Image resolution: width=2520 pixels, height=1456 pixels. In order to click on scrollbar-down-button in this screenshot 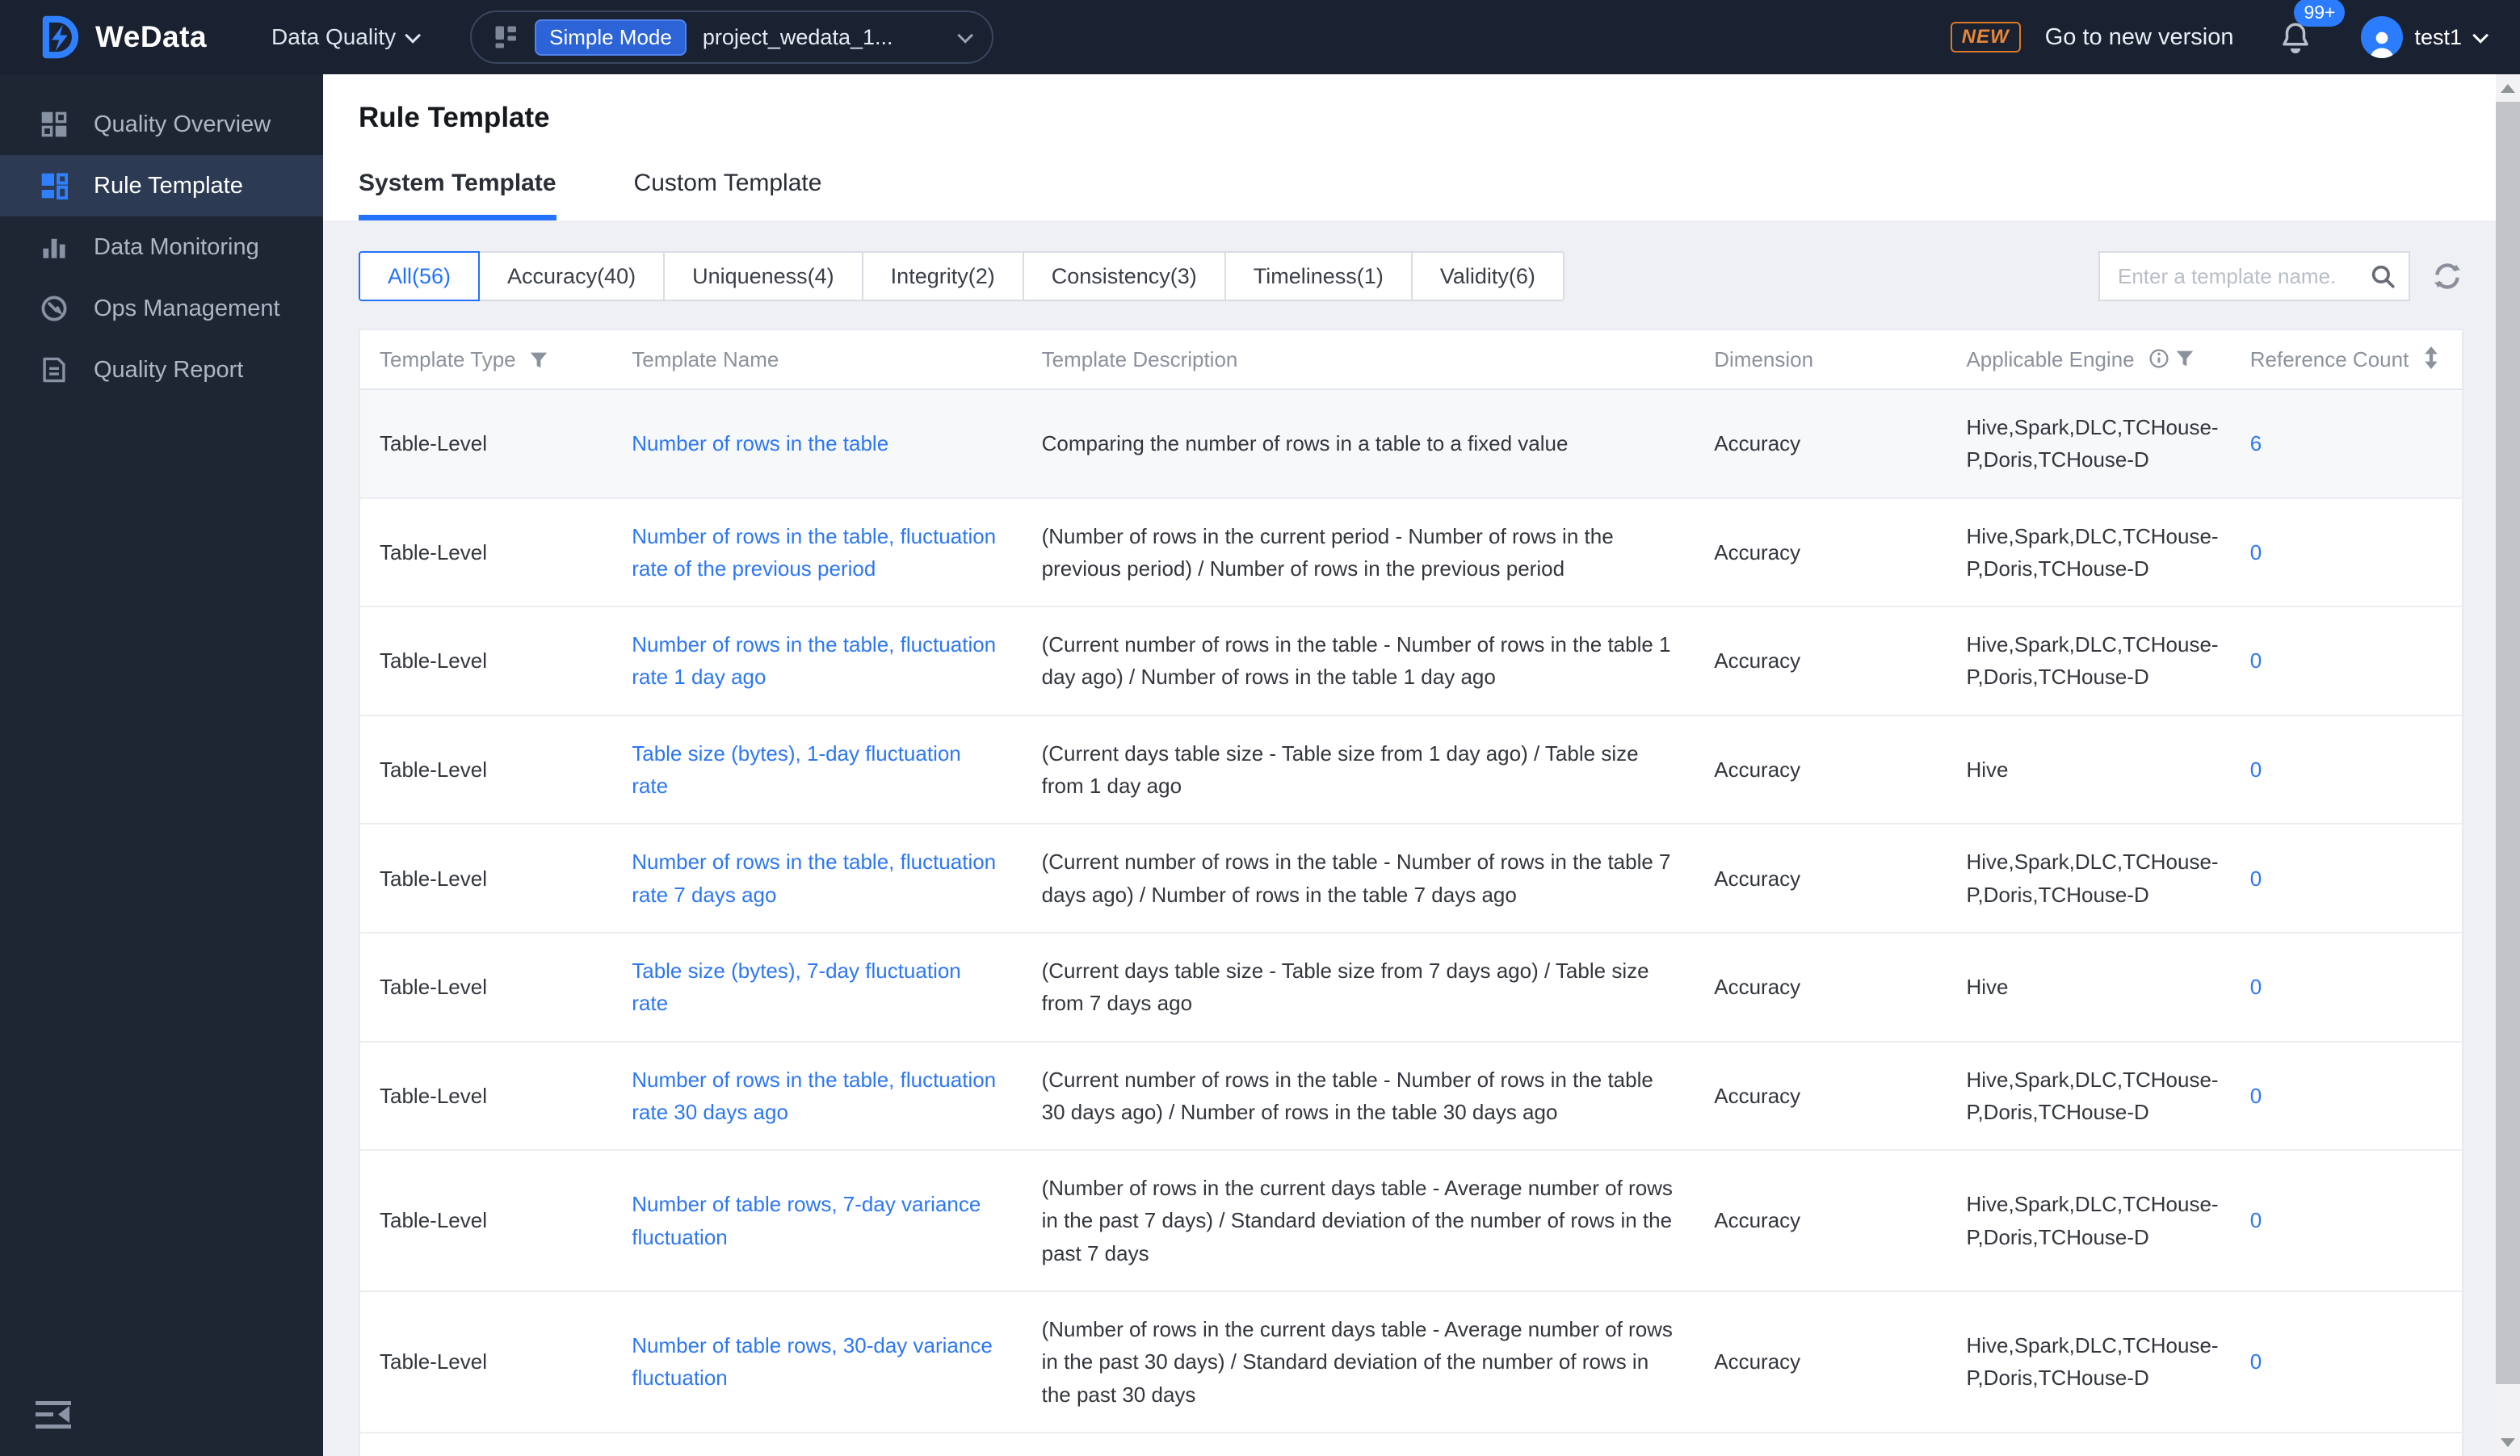, I will do `click(2508, 1442)`.